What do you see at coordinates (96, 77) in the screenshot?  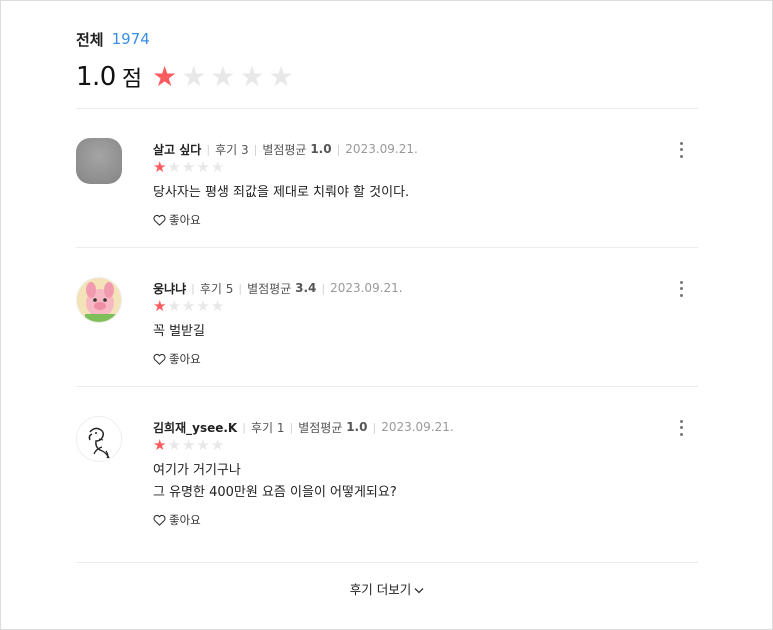 I see `average-score: 1.0` at bounding box center [96, 77].